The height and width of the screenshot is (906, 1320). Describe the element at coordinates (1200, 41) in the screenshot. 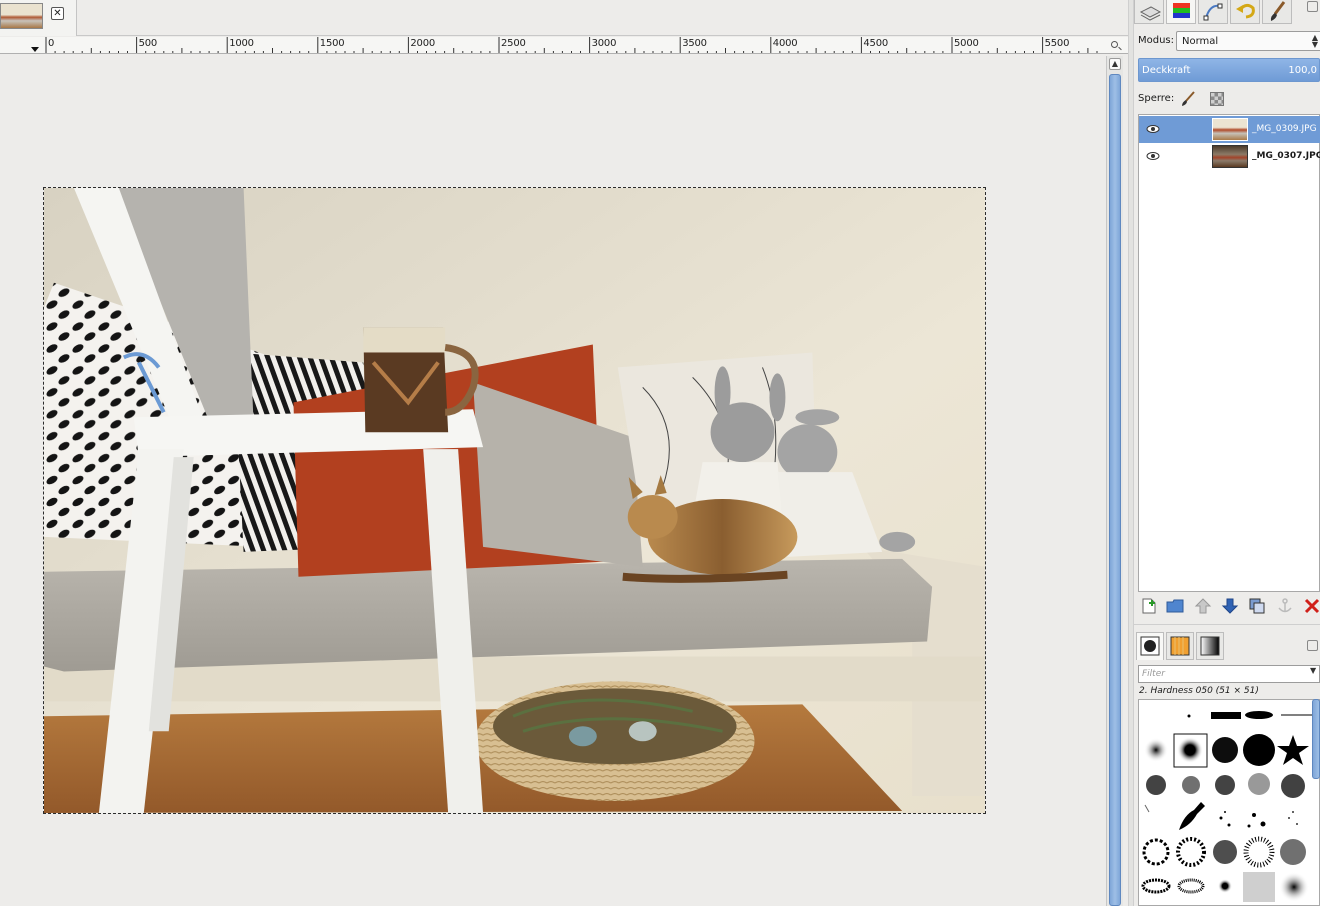

I see `mode-value: Normal` at that location.